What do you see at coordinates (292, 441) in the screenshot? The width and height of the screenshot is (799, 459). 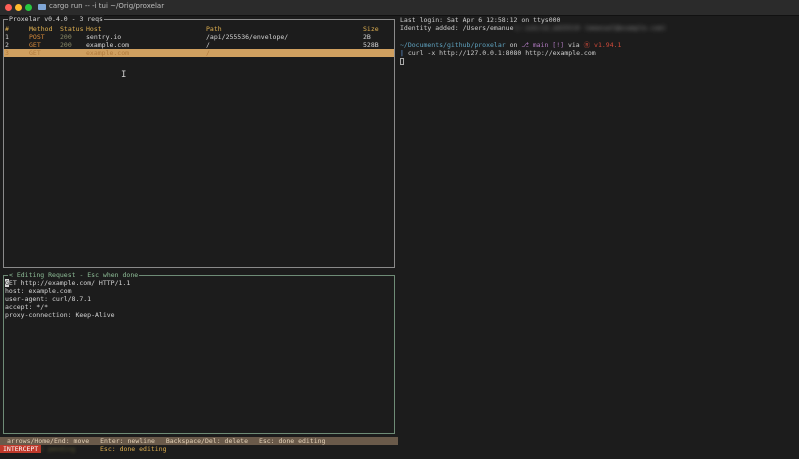 I see `hint-done: Esc: done editing` at bounding box center [292, 441].